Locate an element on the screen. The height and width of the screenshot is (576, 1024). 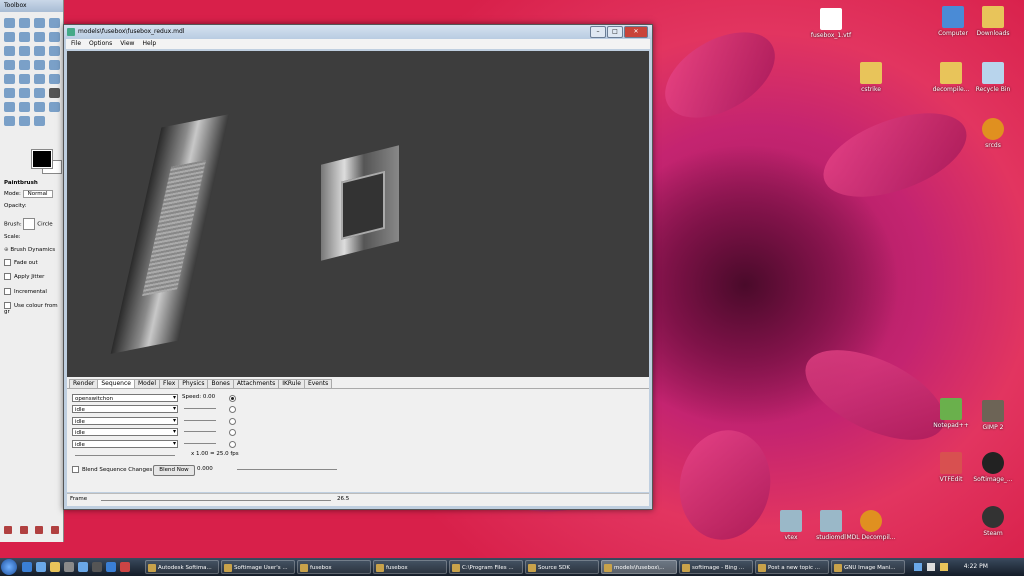
explorer-icon is located at coordinates (55, 567).